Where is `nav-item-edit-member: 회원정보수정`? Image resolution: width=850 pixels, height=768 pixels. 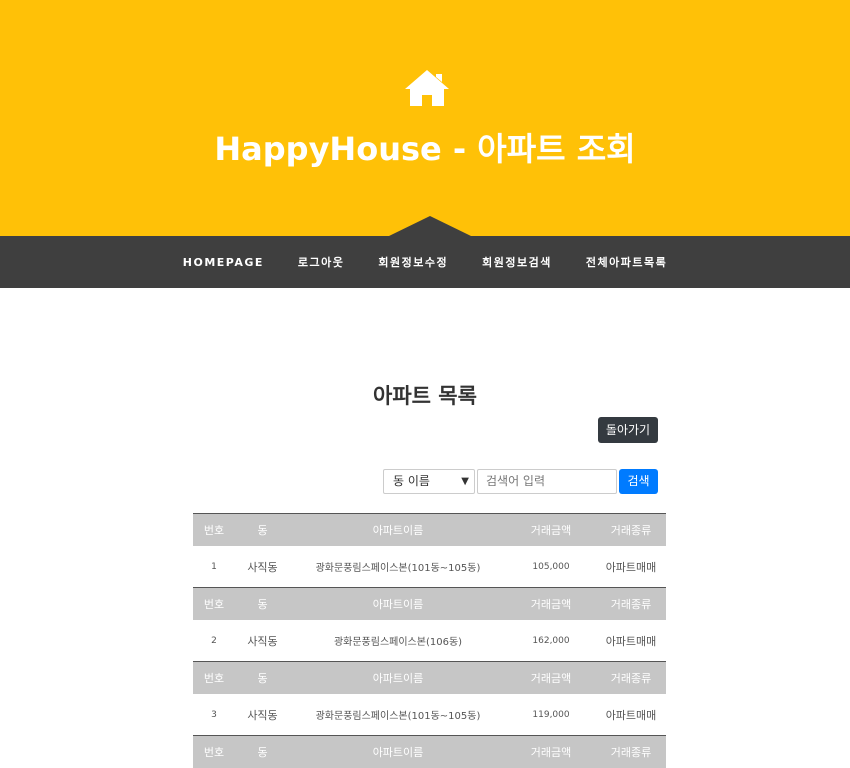
nav-item-edit-member: 회원정보수정 is located at coordinates (413, 262).